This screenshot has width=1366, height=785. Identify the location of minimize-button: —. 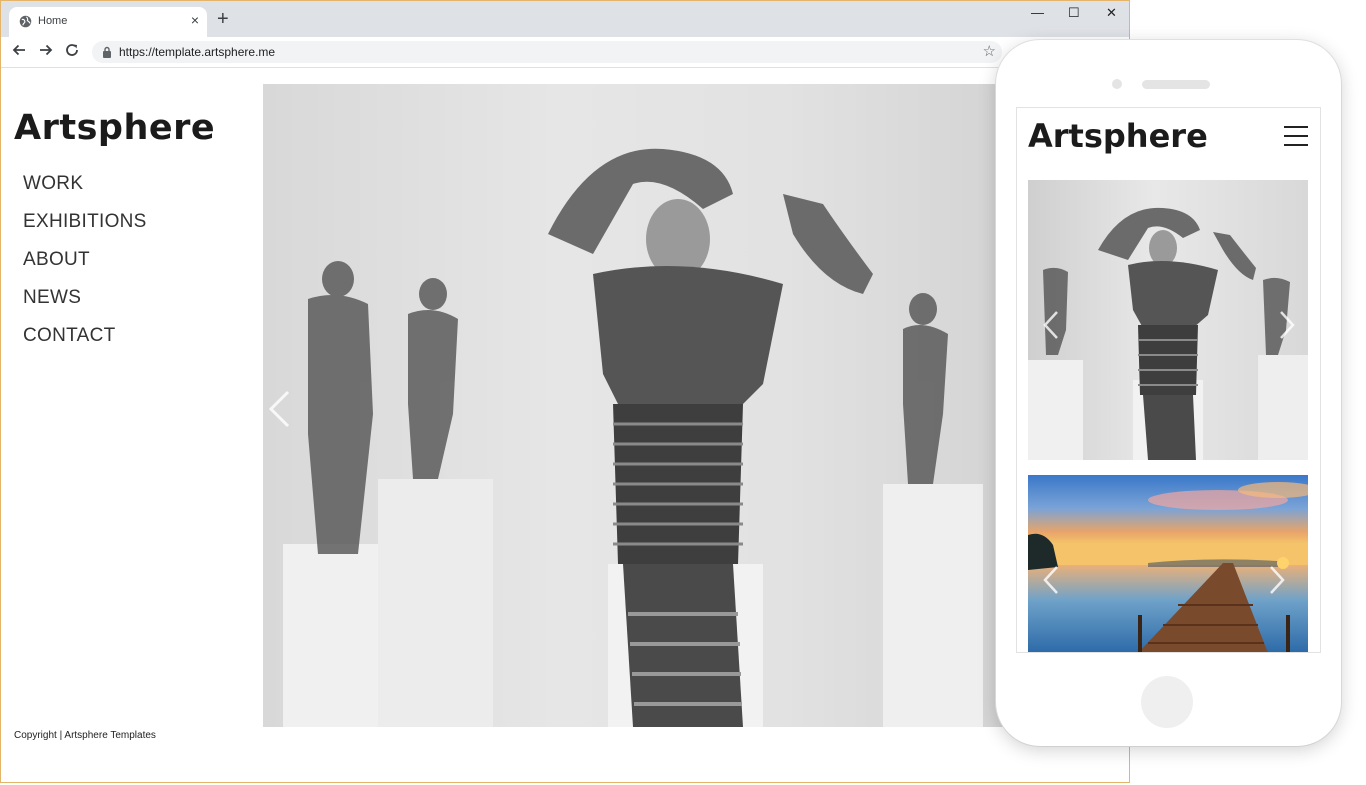
(1037, 12).